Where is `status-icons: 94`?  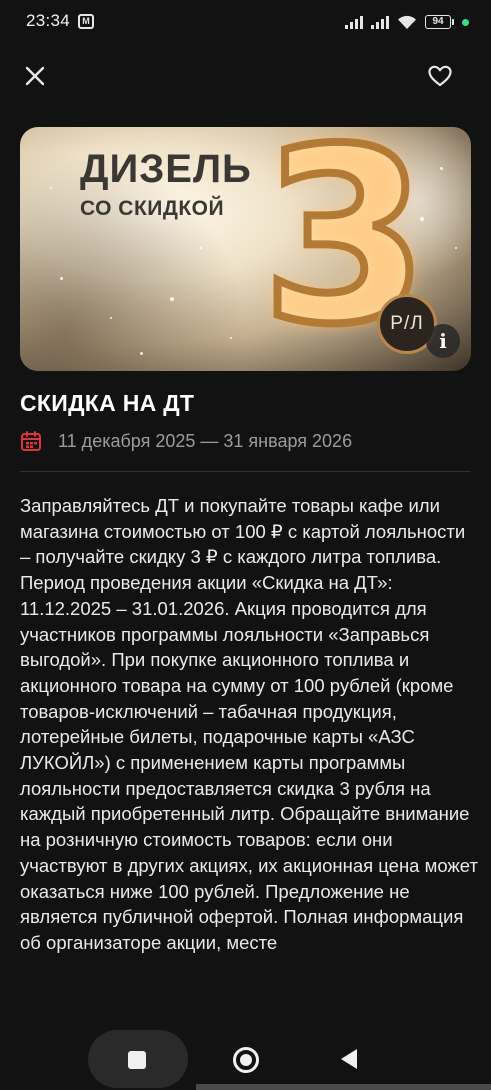
status-icons: 94 is located at coordinates (407, 22).